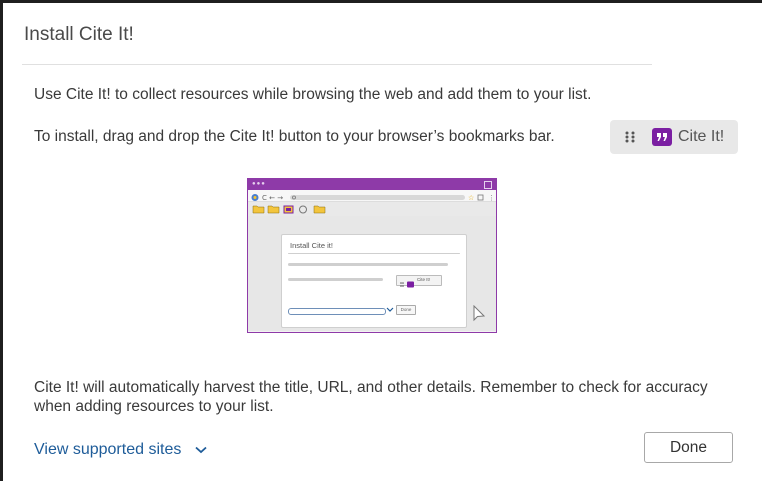  What do you see at coordinates (674, 137) in the screenshot?
I see `cite-it-bookmarklet-button: Cite It!` at bounding box center [674, 137].